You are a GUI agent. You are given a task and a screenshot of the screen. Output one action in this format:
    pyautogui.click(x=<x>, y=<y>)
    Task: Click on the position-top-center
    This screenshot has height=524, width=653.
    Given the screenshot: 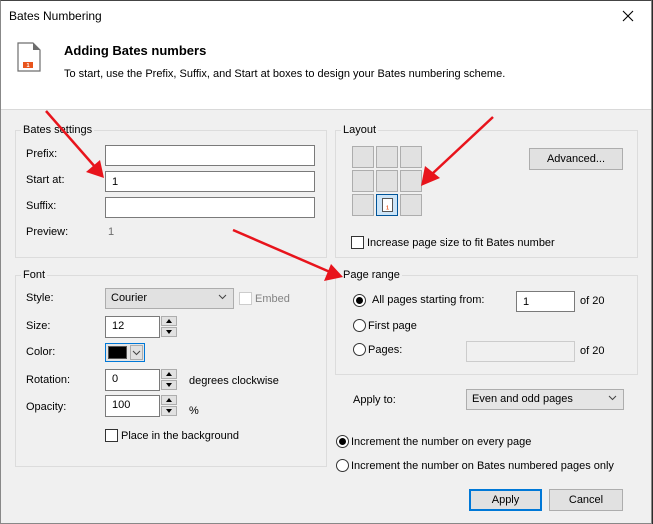 What is the action you would take?
    pyautogui.click(x=387, y=157)
    